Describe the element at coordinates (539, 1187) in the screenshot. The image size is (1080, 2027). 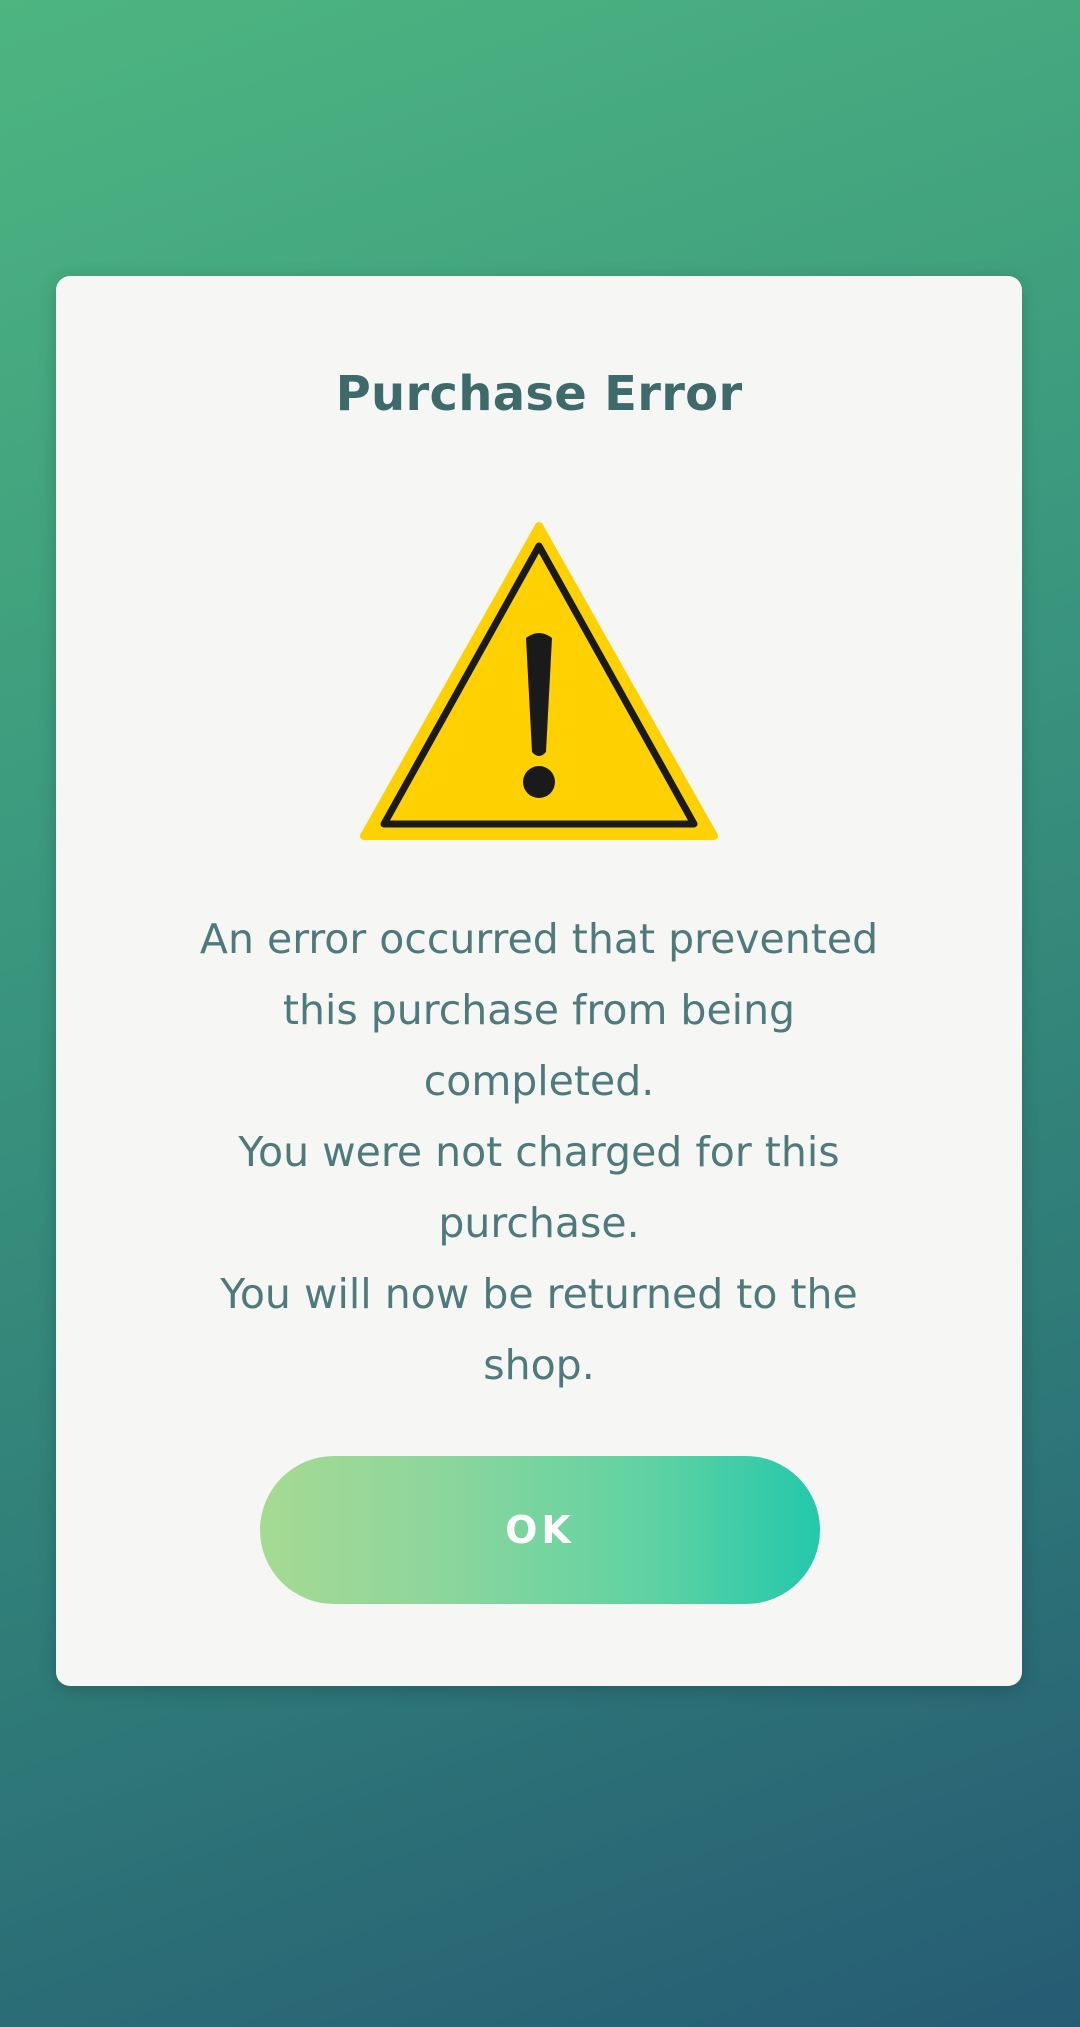
I see `message-line: You were not charged for this purchase.` at that location.